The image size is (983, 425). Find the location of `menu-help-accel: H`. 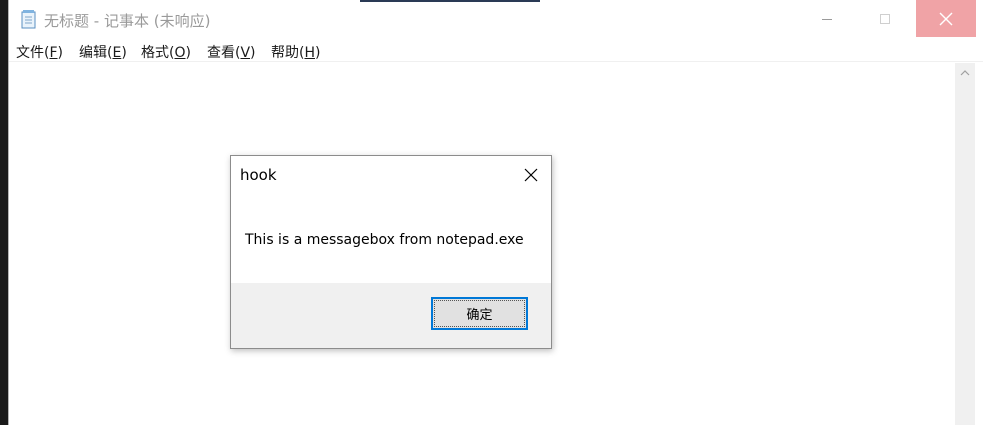

menu-help-accel: H is located at coordinates (309, 53).